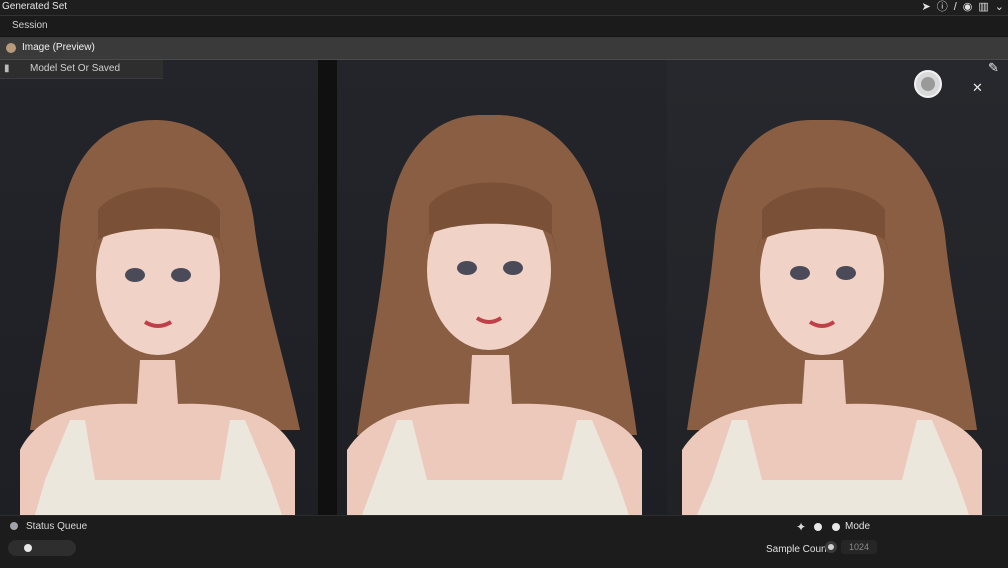 The height and width of the screenshot is (568, 1008). What do you see at coordinates (11, 48) in the screenshot?
I see `tab-avatar-icon` at bounding box center [11, 48].